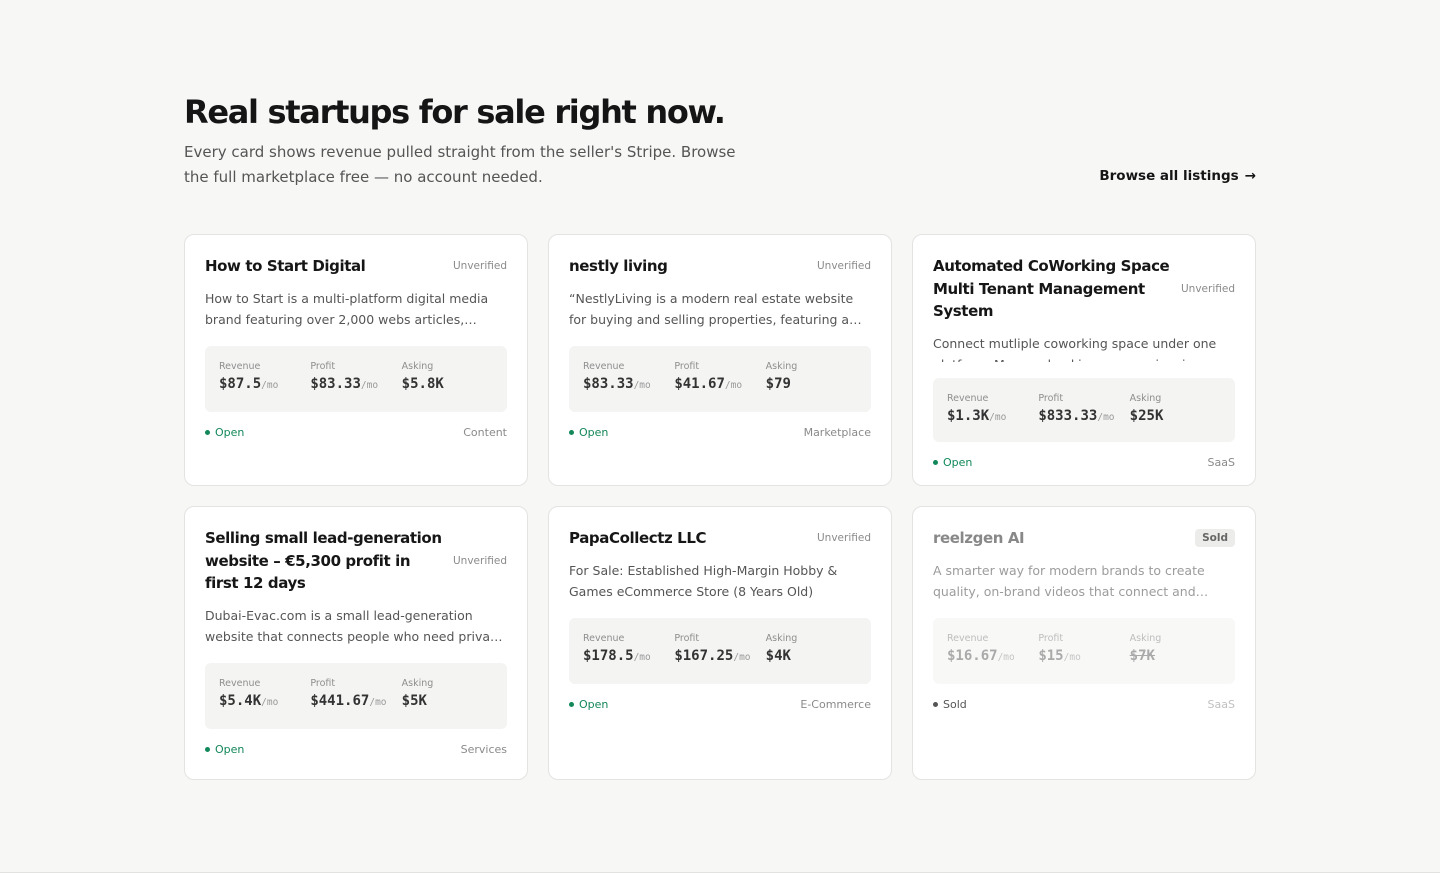 The image size is (1440, 873). What do you see at coordinates (1084, 462) in the screenshot?
I see `card-footer: Open SaaS` at bounding box center [1084, 462].